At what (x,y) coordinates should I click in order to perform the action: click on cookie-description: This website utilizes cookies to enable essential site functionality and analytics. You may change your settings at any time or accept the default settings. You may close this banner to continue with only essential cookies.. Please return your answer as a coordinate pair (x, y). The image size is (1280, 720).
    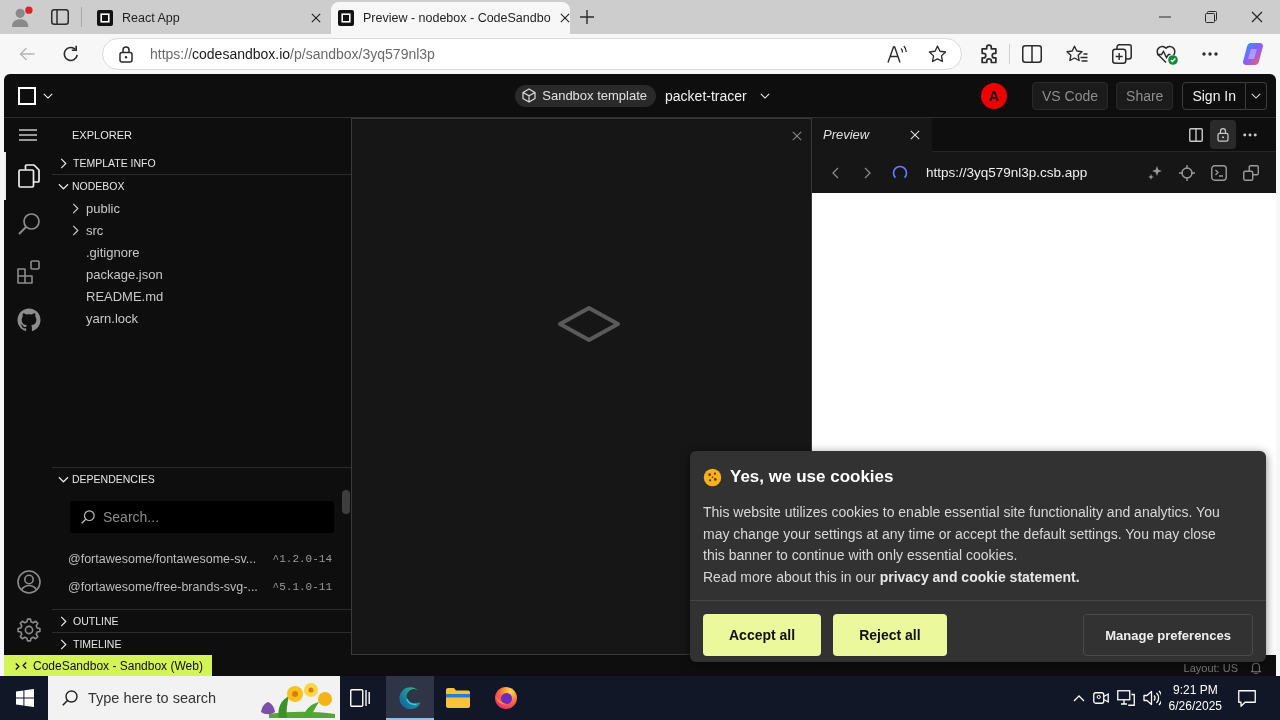
    Looking at the image, I should click on (962, 534).